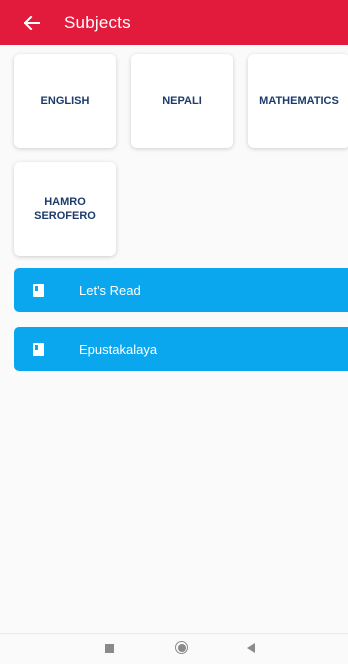 The image size is (348, 664). I want to click on square-icon, so click(109, 648).